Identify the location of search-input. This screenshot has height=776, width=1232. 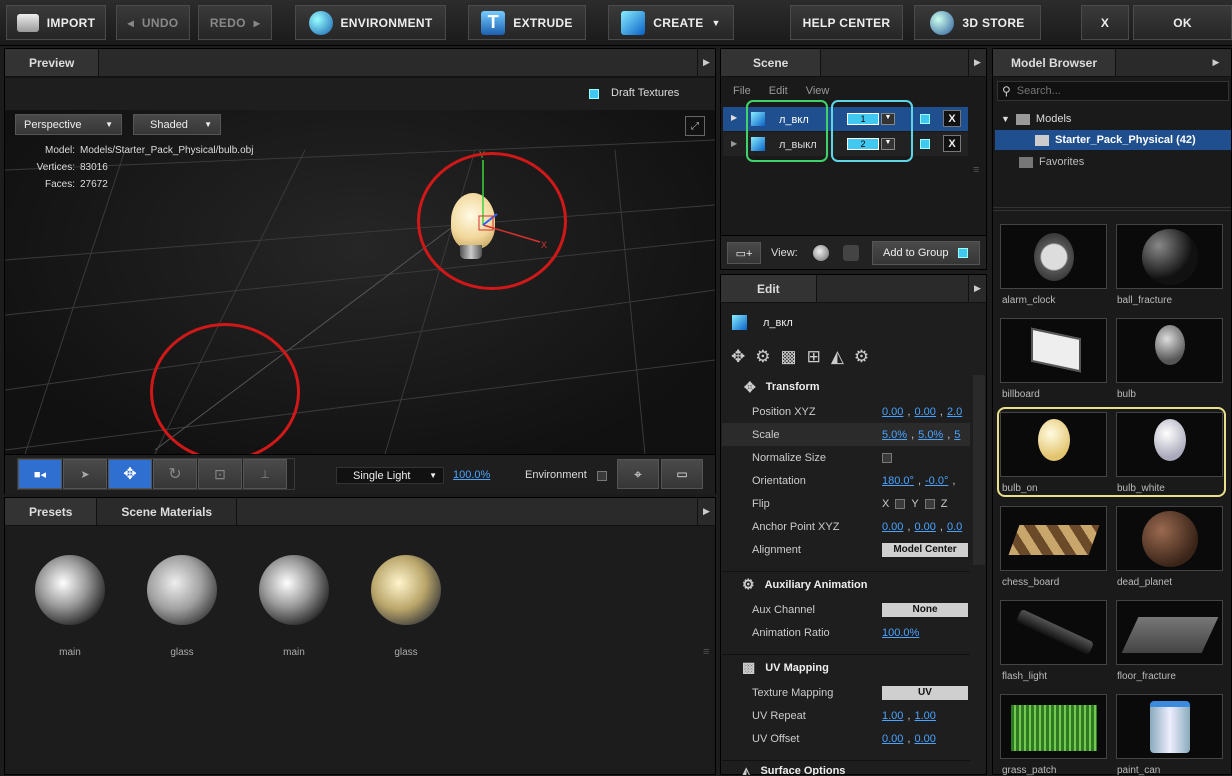
(1111, 91).